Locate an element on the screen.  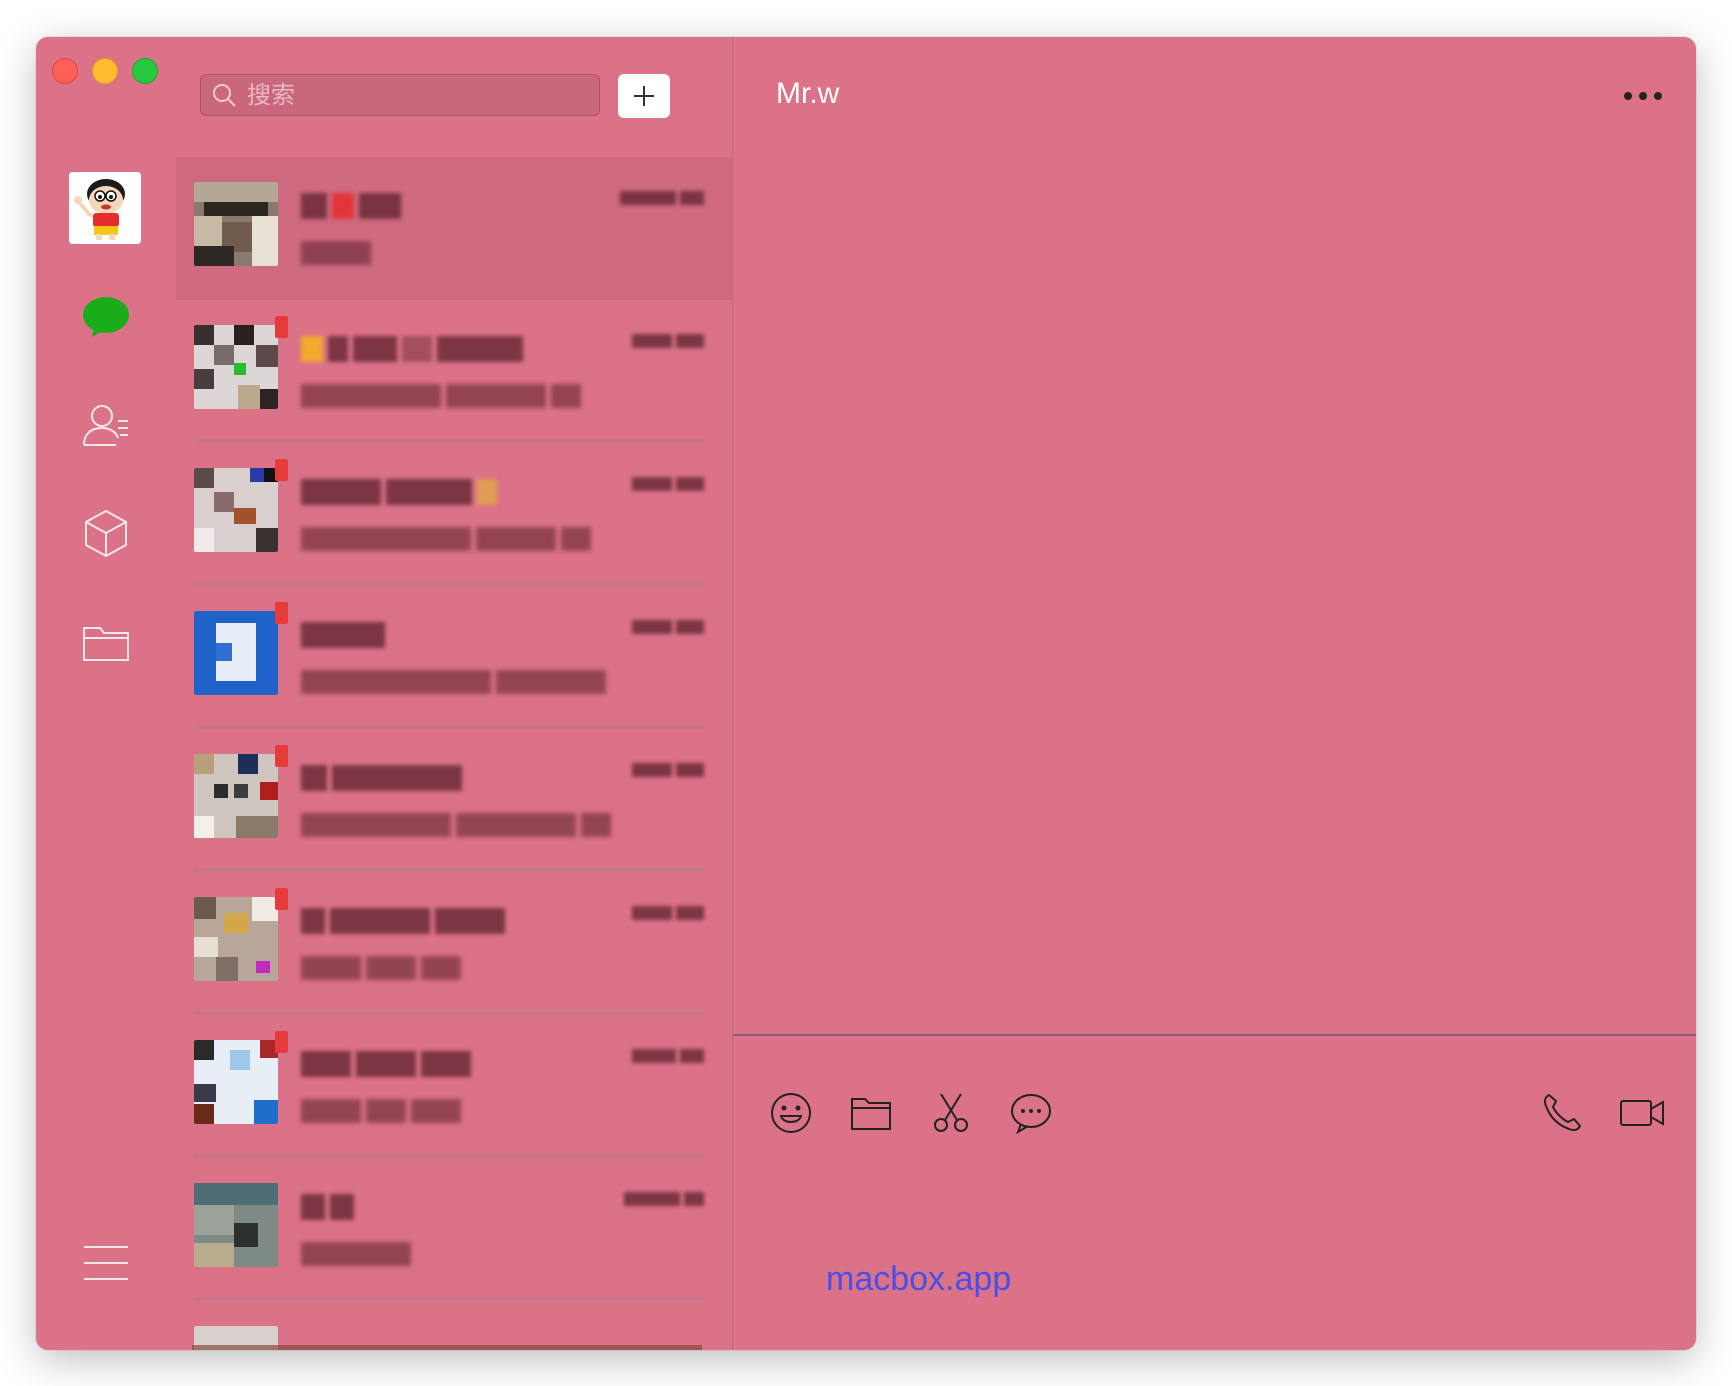
cube-icon is located at coordinates (106, 533).